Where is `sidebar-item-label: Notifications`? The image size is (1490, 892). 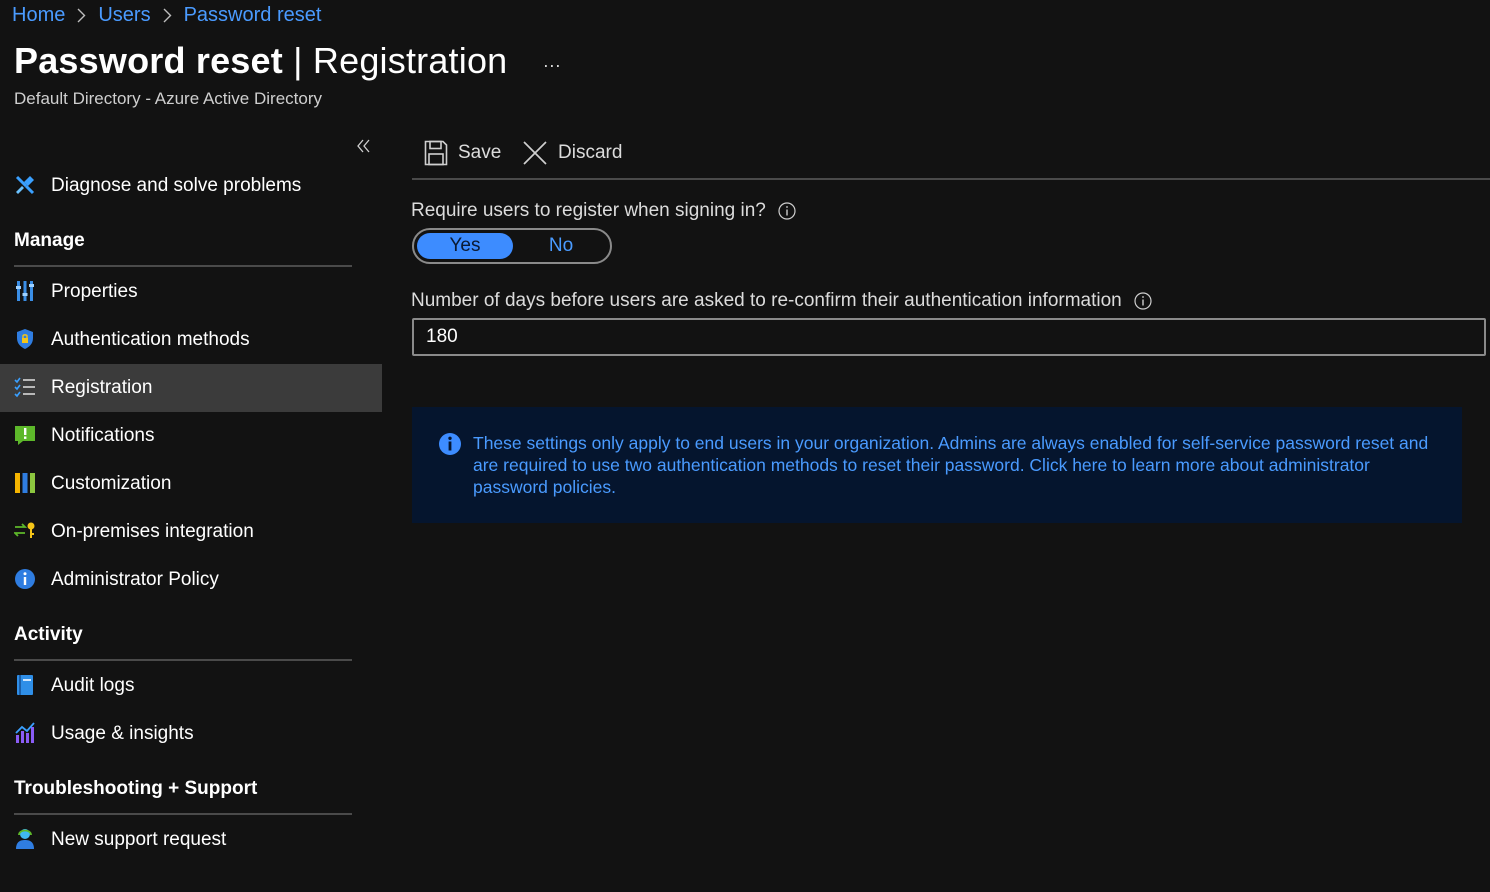
sidebar-item-label: Notifications is located at coordinates (103, 435).